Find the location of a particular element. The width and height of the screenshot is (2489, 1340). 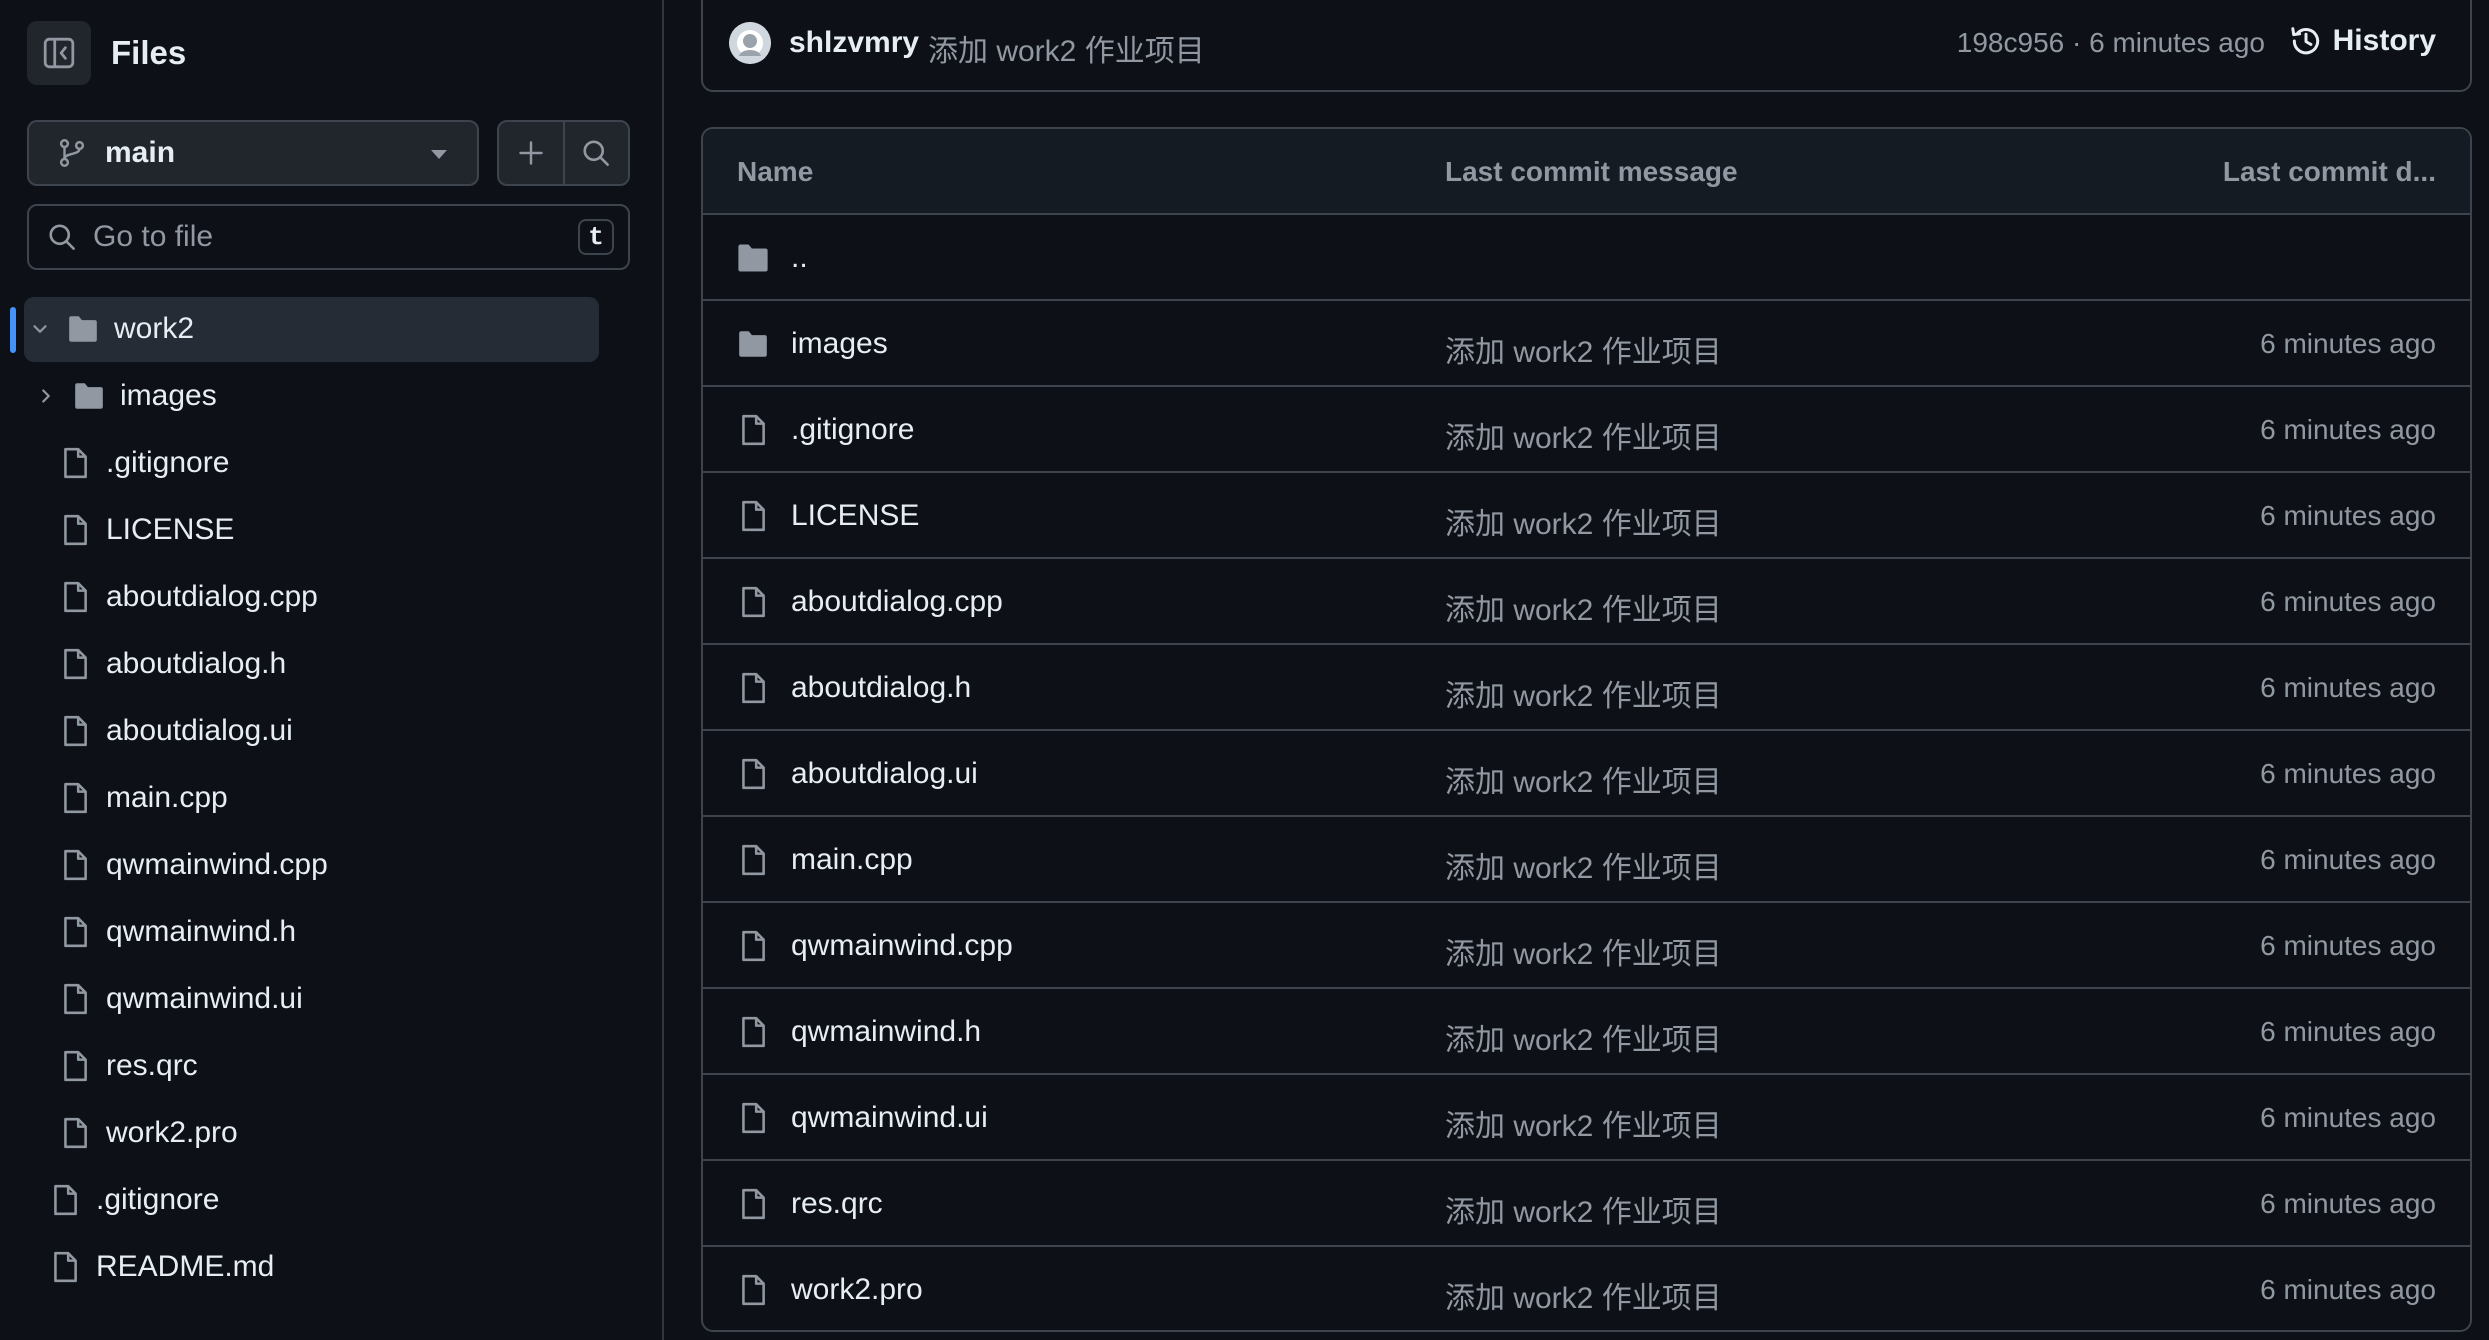

tree-item-main-cpp: main.cpp is located at coordinates (331, 797).